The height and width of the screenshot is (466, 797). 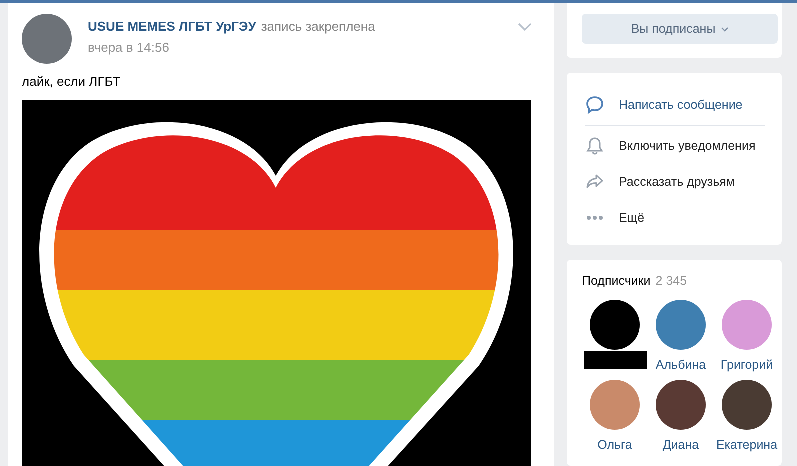 I want to click on caret-icon, so click(x=724, y=29).